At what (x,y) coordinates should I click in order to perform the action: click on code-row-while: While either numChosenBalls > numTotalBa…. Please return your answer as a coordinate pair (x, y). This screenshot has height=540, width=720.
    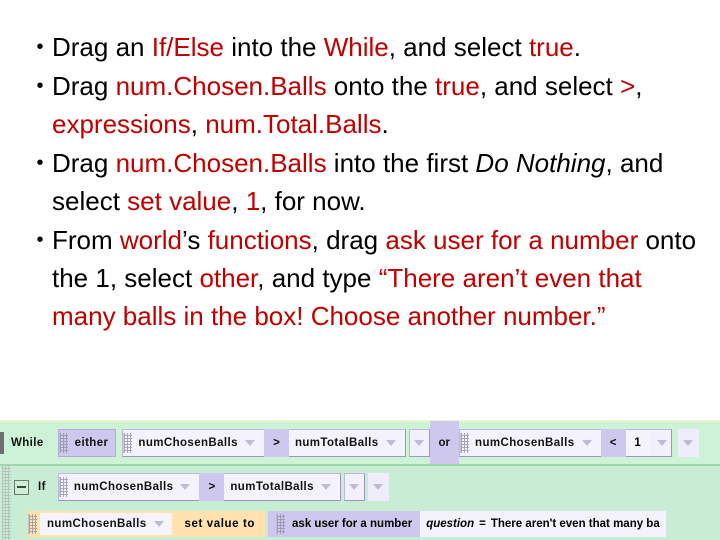
    Looking at the image, I should click on (360, 442).